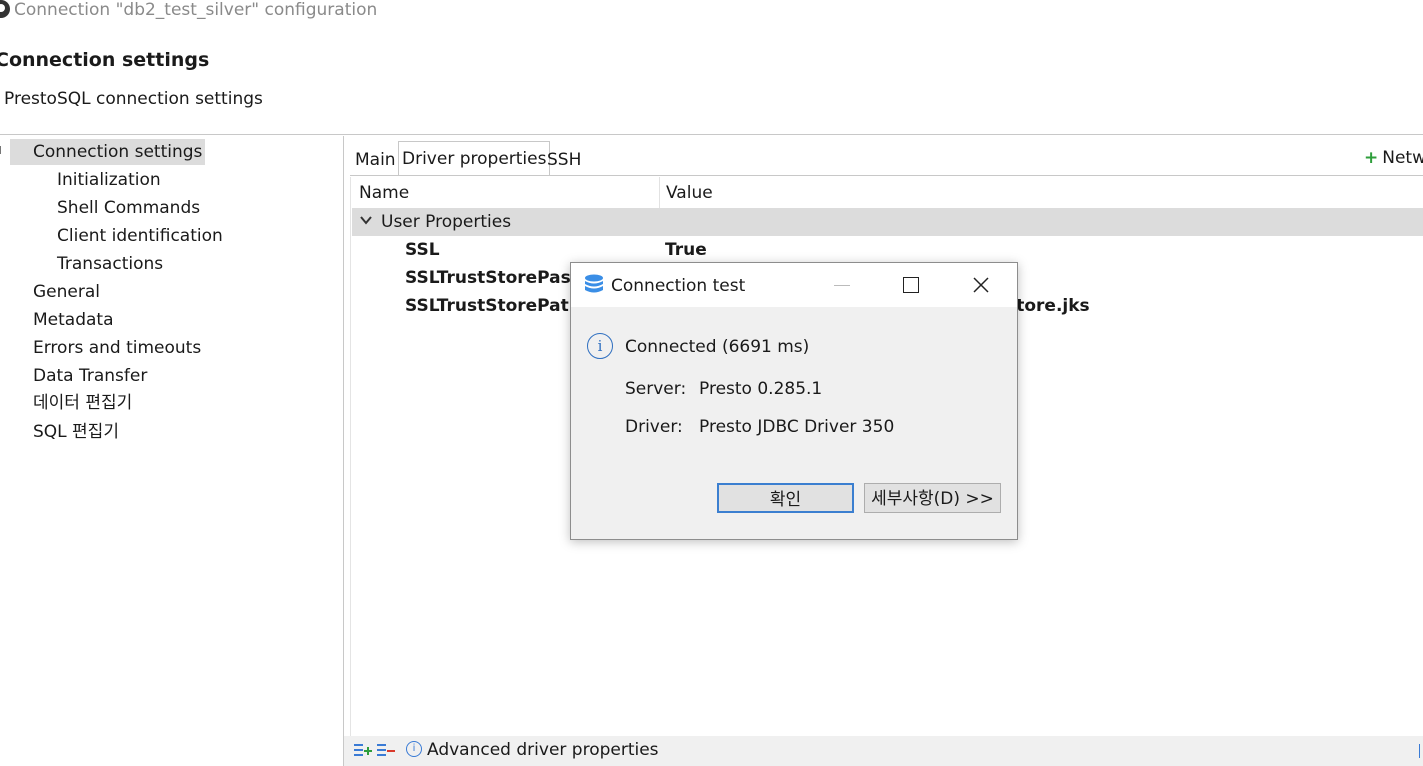 The image size is (1423, 766). I want to click on network-config-label: Netw, so click(1402, 158).